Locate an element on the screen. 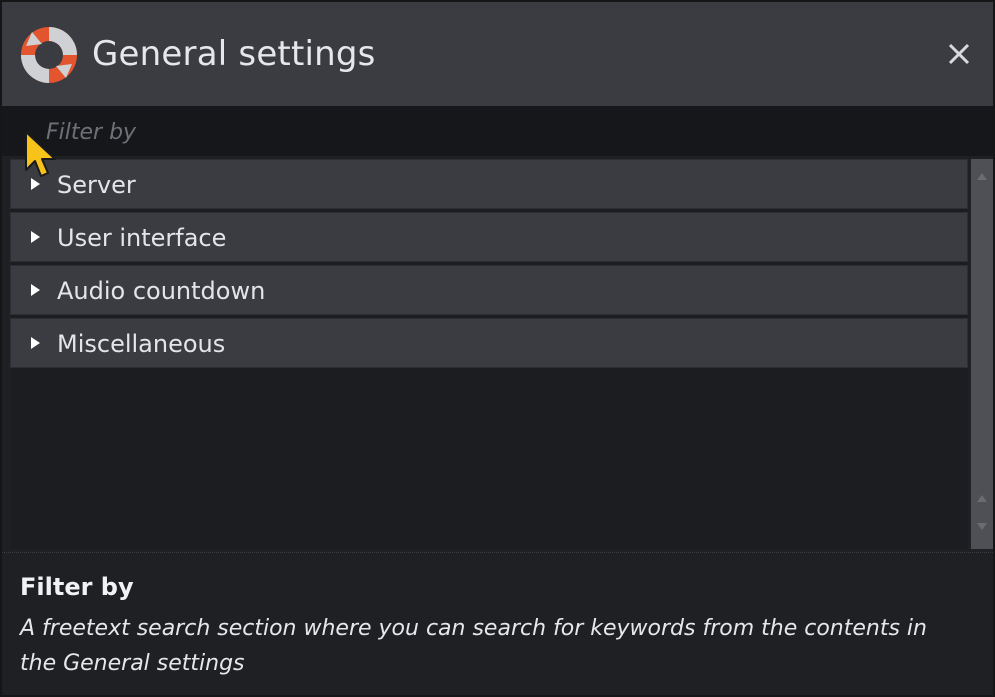 Image resolution: width=995 pixels, height=697 pixels. close-icon is located at coordinates (959, 54).